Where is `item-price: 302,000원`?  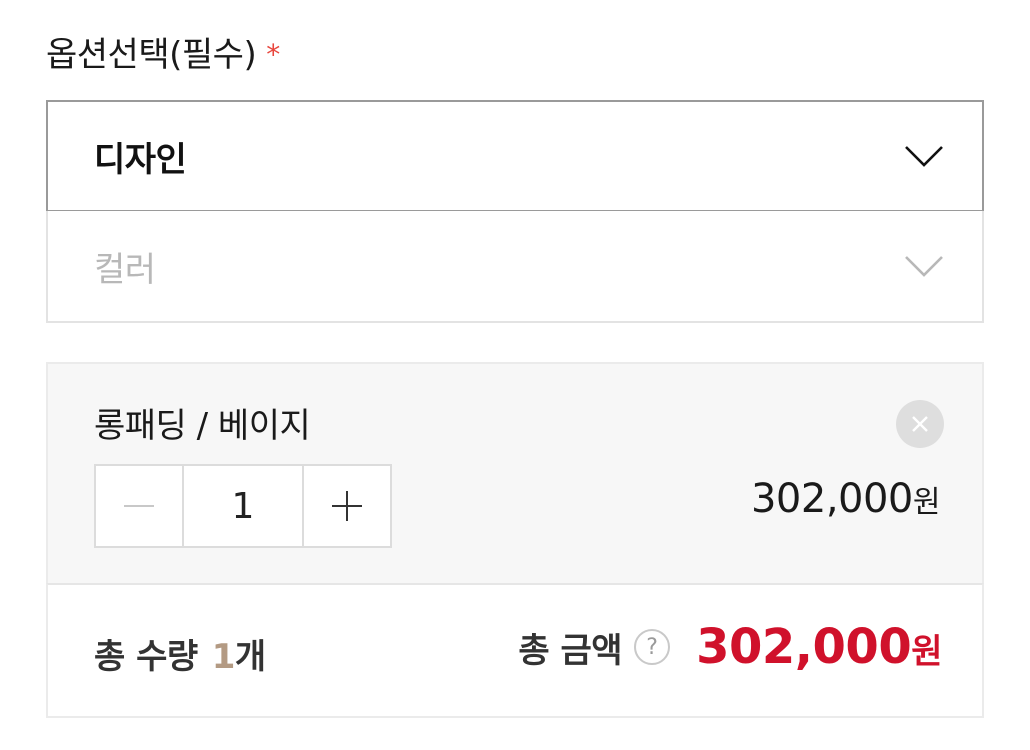 item-price: 302,000원 is located at coordinates (845, 499).